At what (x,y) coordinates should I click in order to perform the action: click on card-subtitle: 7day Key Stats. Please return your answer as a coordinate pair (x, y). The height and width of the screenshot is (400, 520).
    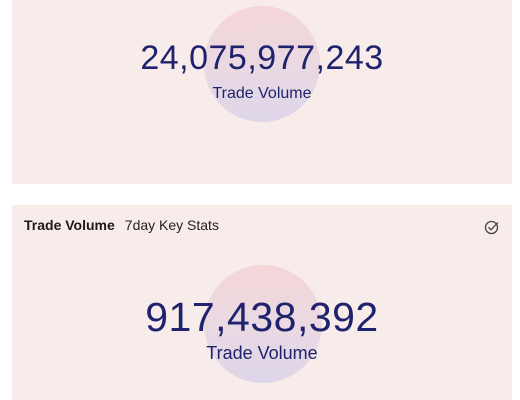
    Looking at the image, I should click on (171, 225).